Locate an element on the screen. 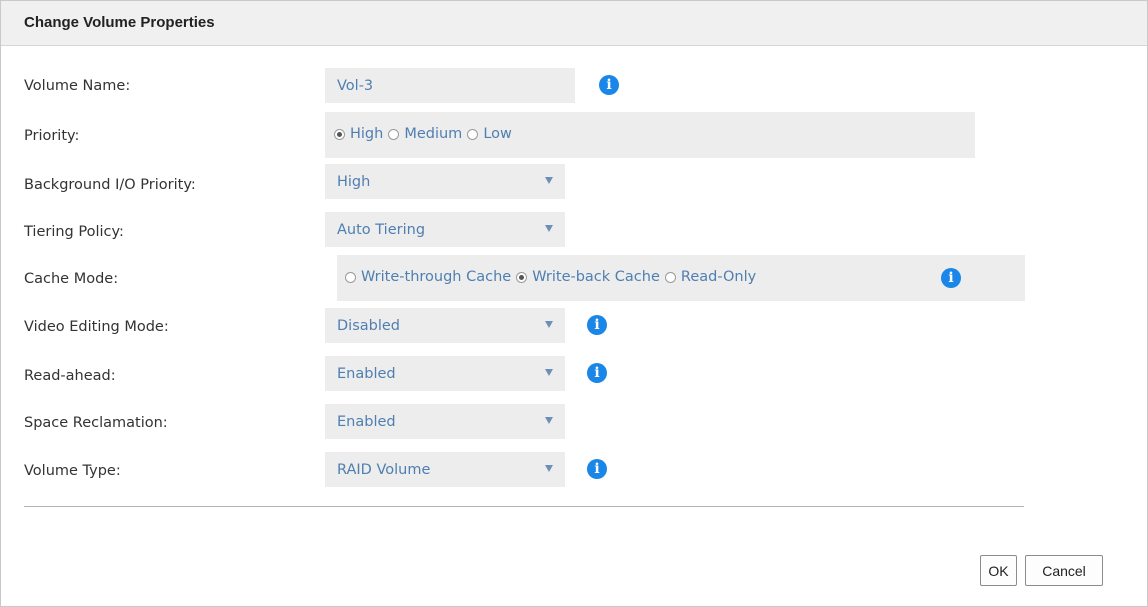 This screenshot has height=607, width=1148. video-editing-mode-label: Video Editing Mode: is located at coordinates (96, 327).